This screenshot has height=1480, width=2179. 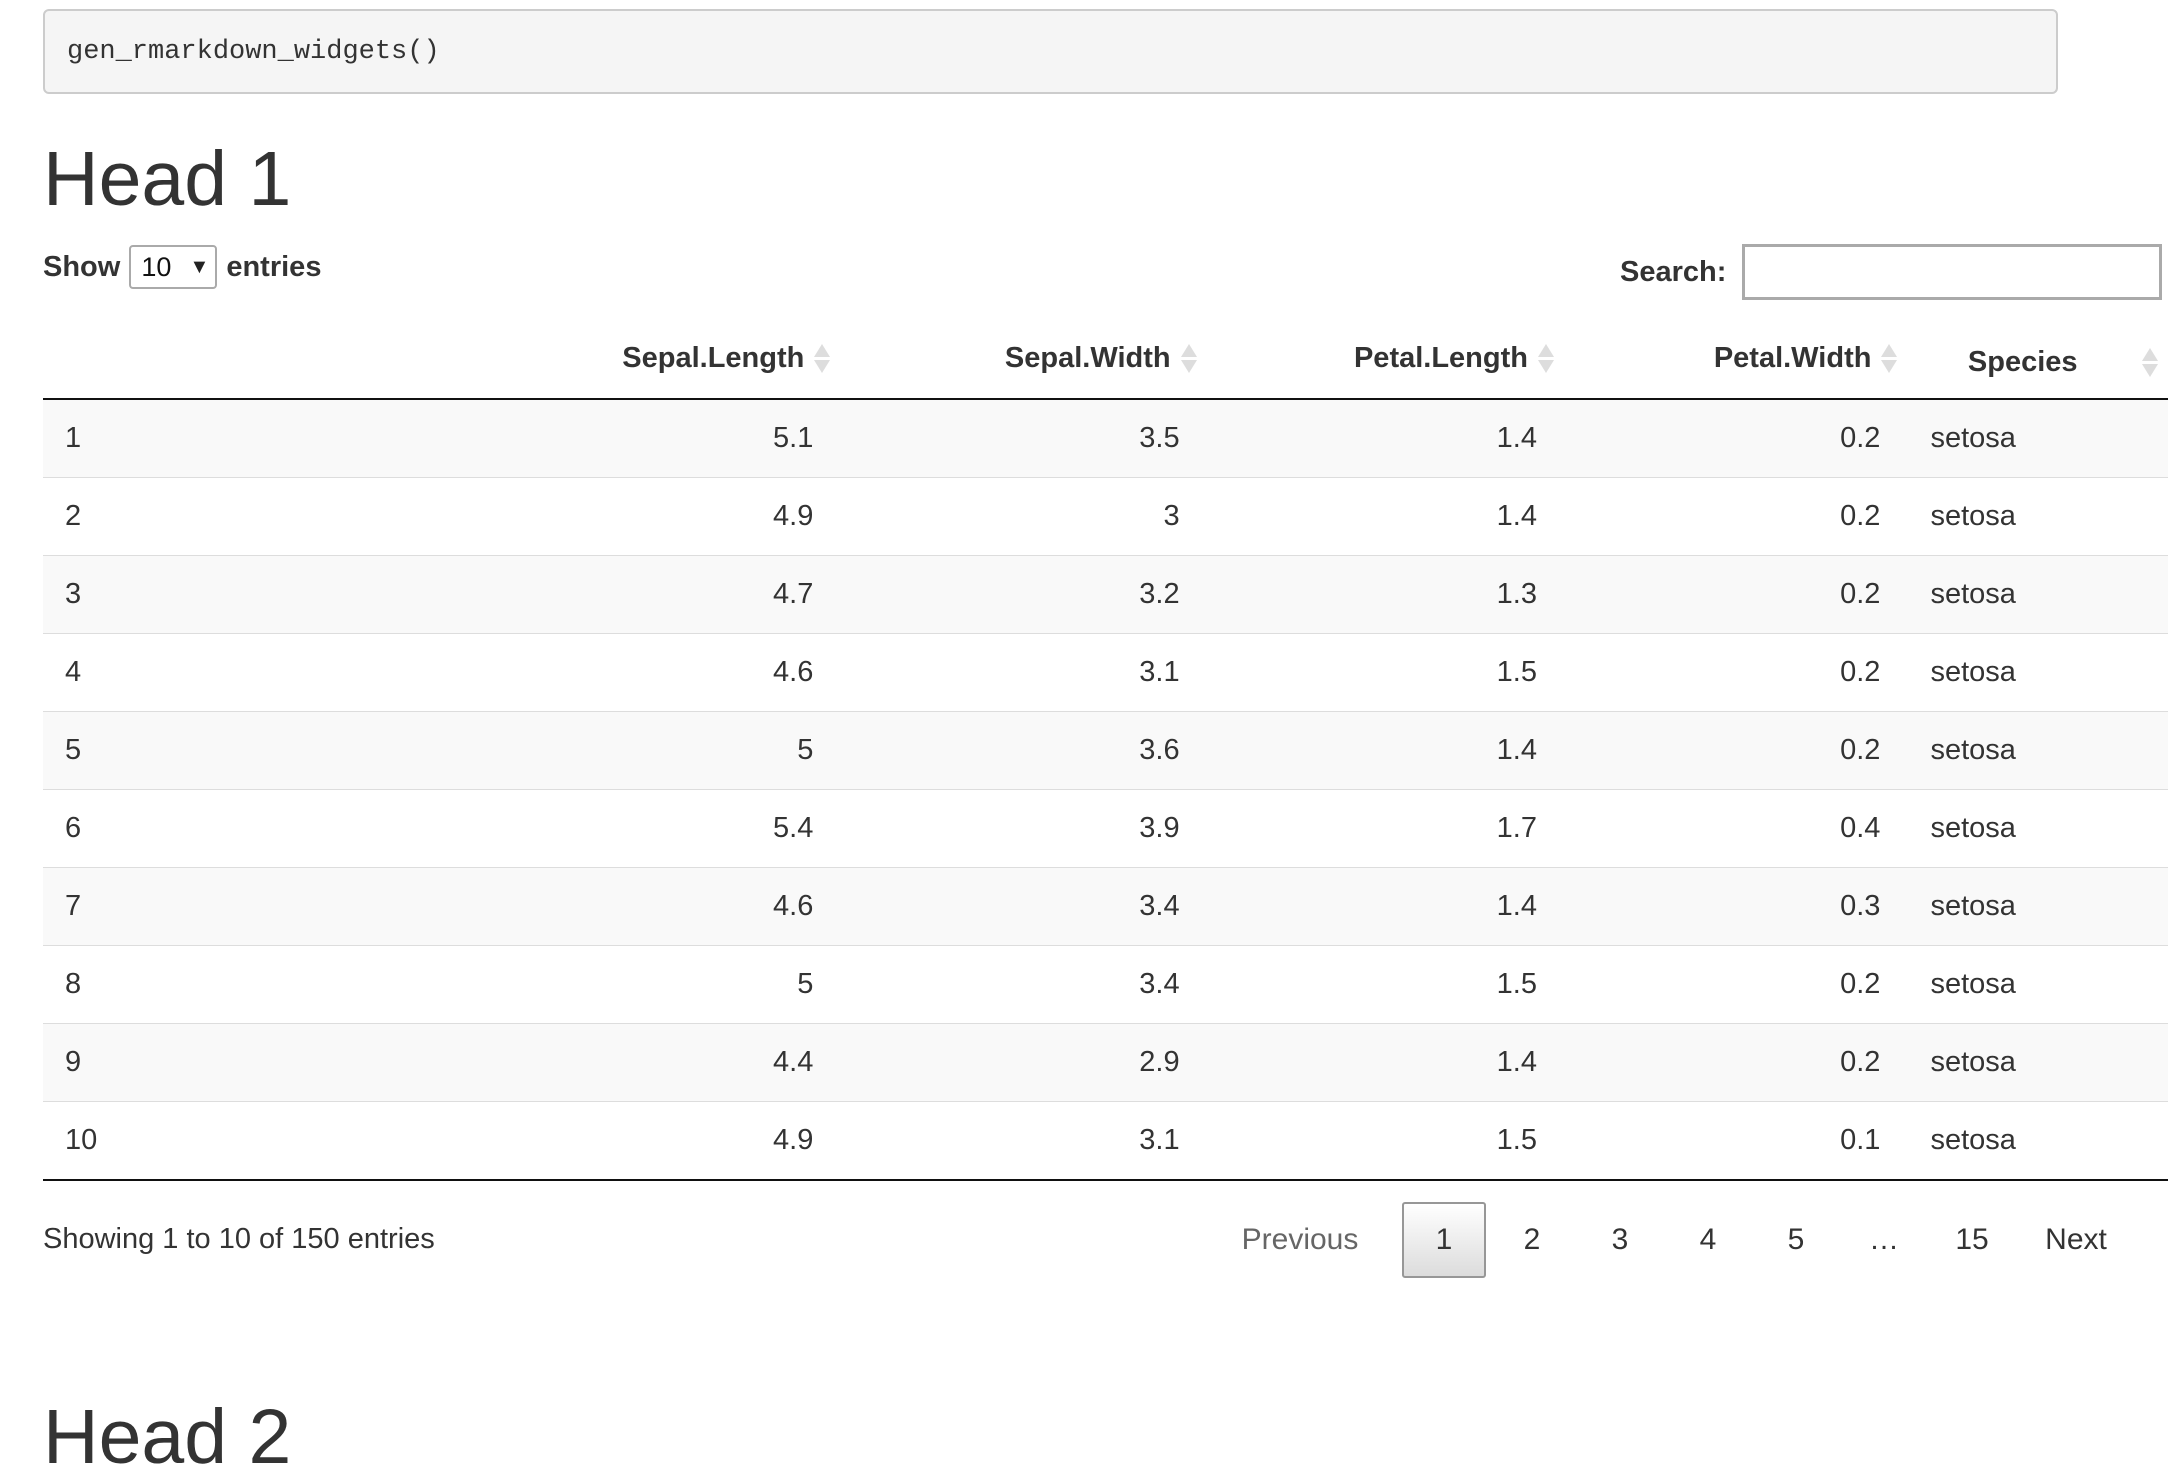 What do you see at coordinates (199, 266) in the screenshot?
I see `dropdown-arrow-icon: ▼` at bounding box center [199, 266].